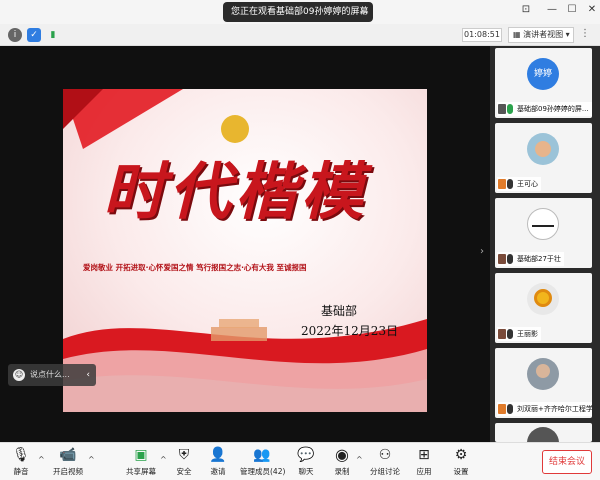 Image resolution: width=600 pixels, height=480 pixels. What do you see at coordinates (300, 35) in the screenshot?
I see `meeting-info-bar: i ✓ ▮ 01:08:51 ▦ 演讲者视图 ▾ ⋮` at bounding box center [300, 35].